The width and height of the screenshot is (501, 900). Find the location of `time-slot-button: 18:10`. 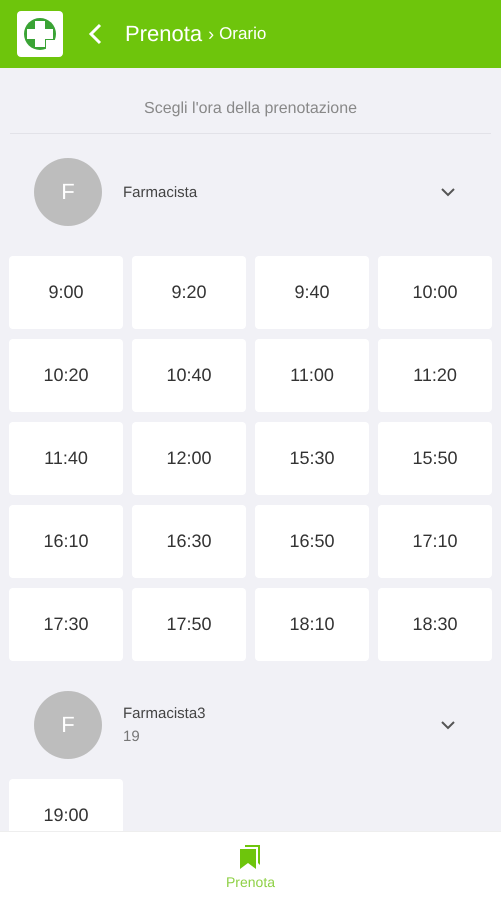

time-slot-button: 18:10 is located at coordinates (312, 624).